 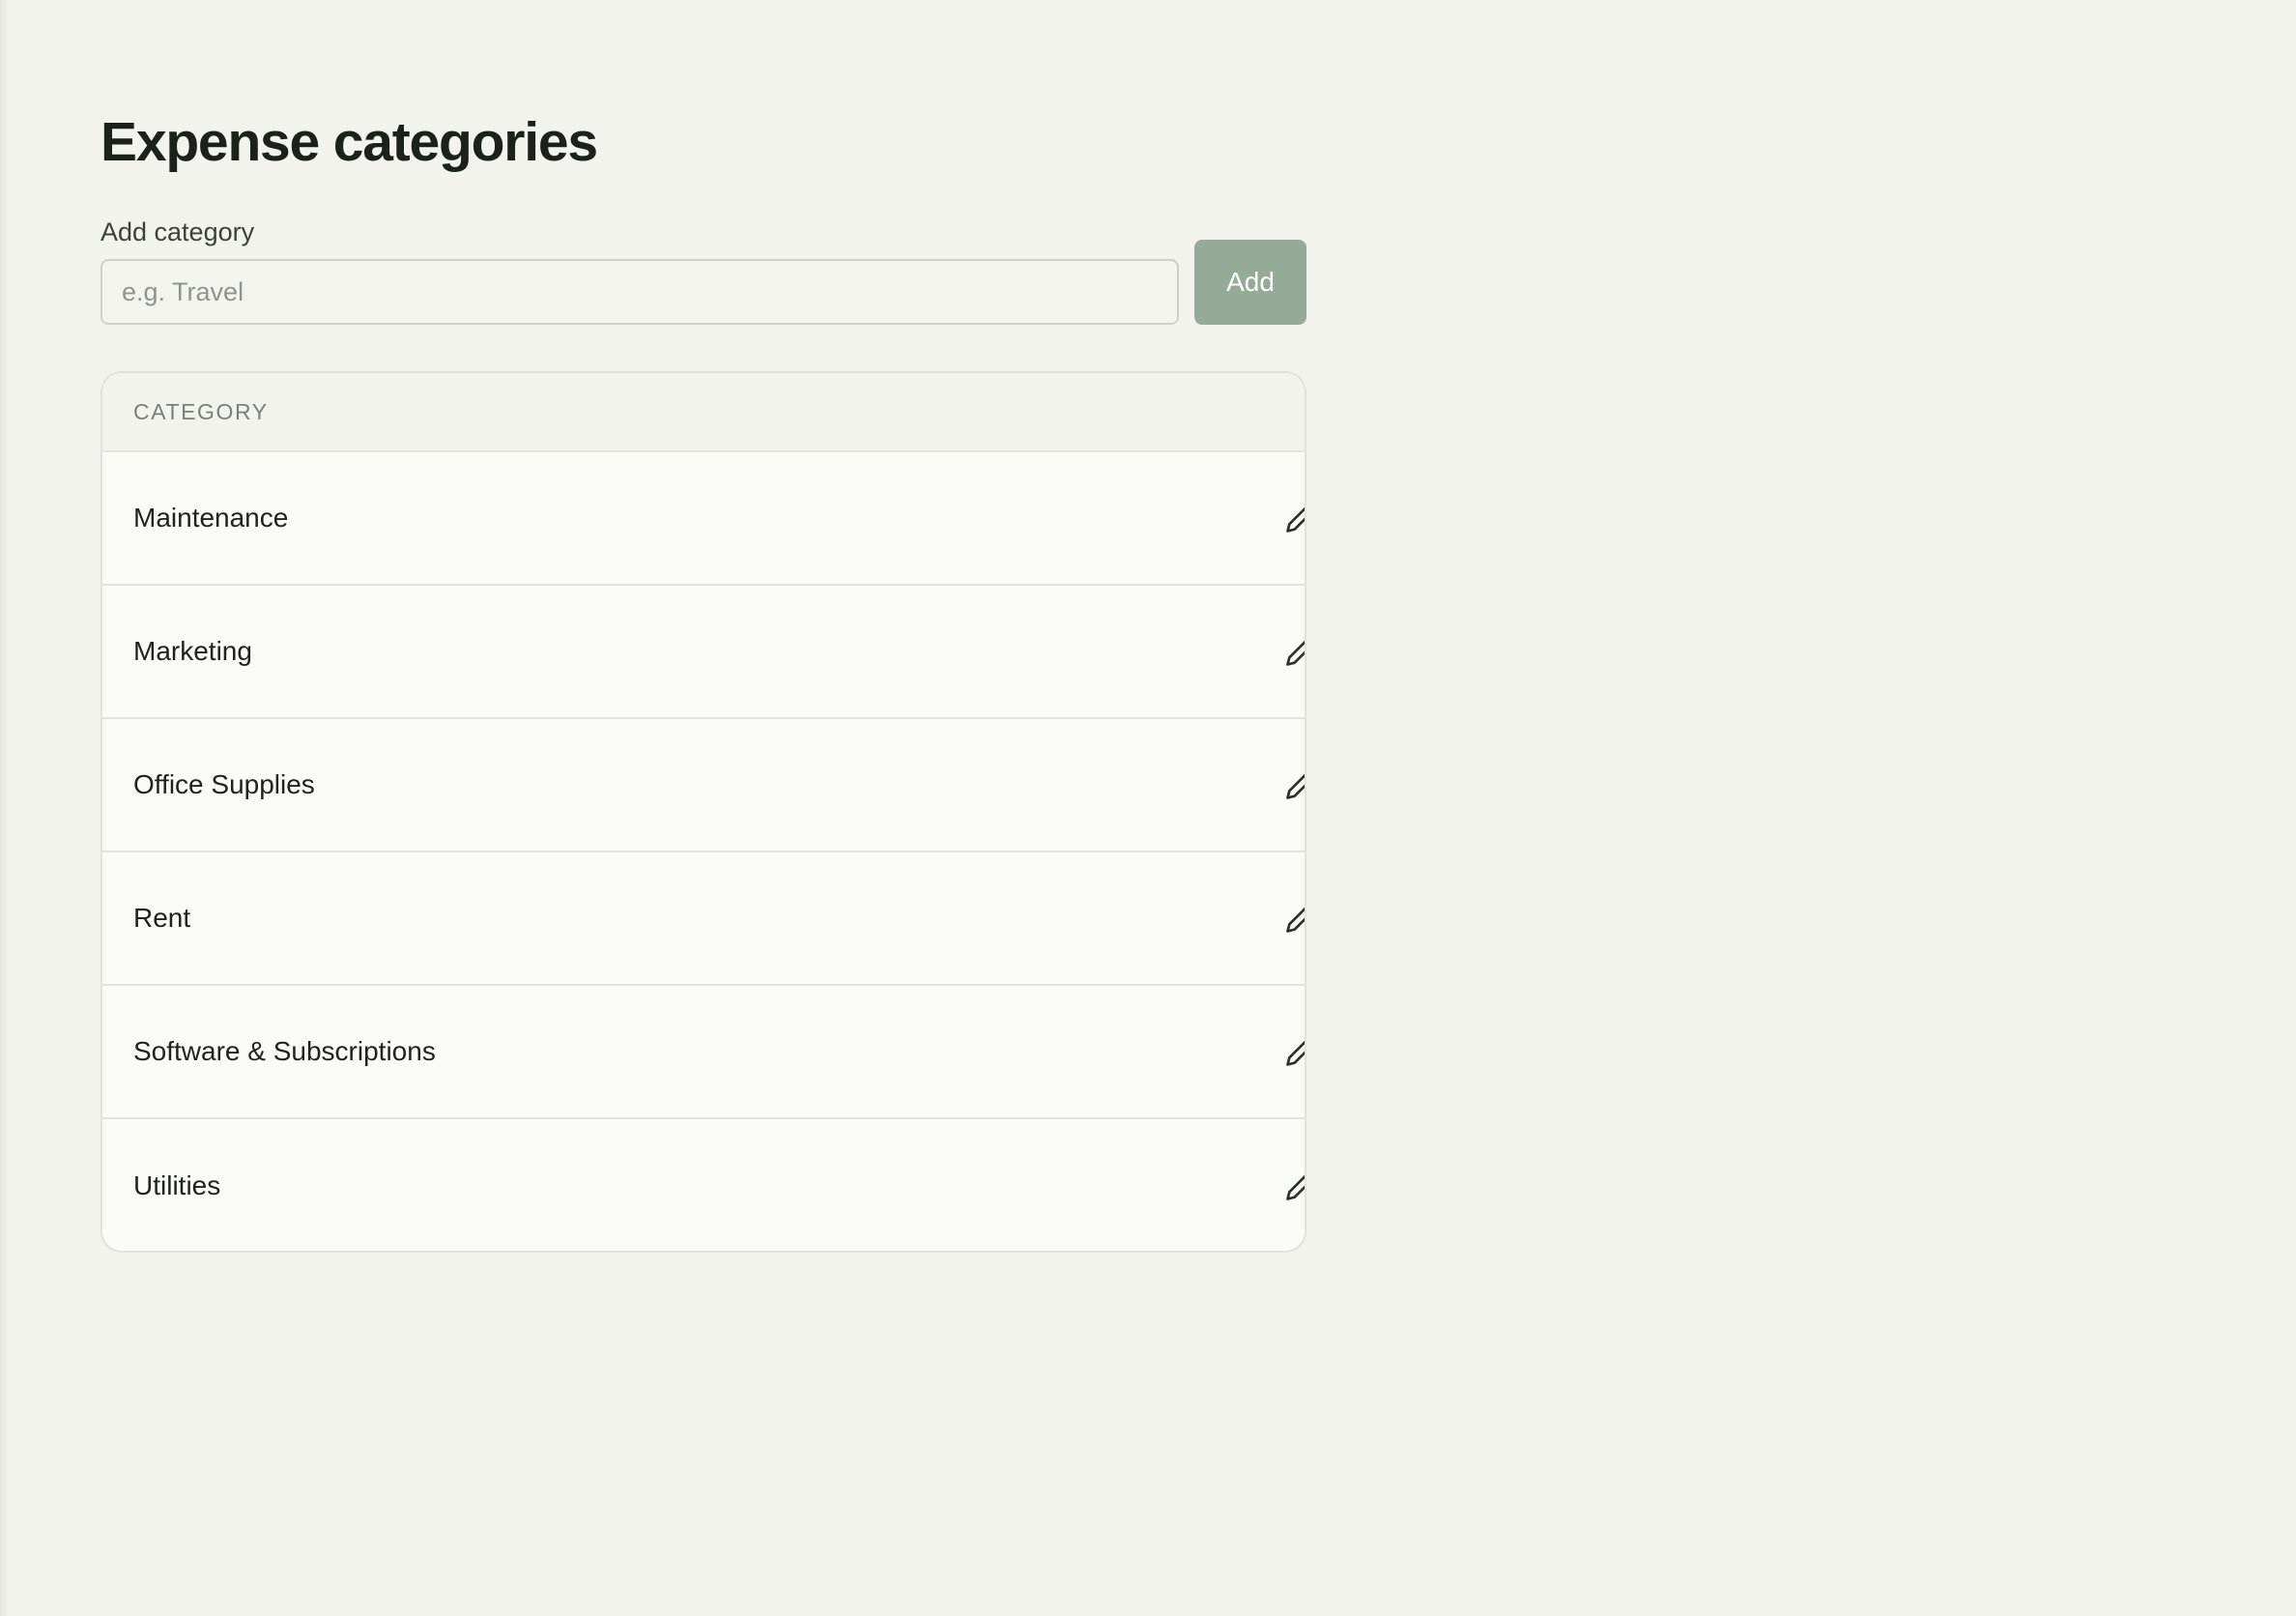 I want to click on table-row: Rent, so click(x=703, y=919).